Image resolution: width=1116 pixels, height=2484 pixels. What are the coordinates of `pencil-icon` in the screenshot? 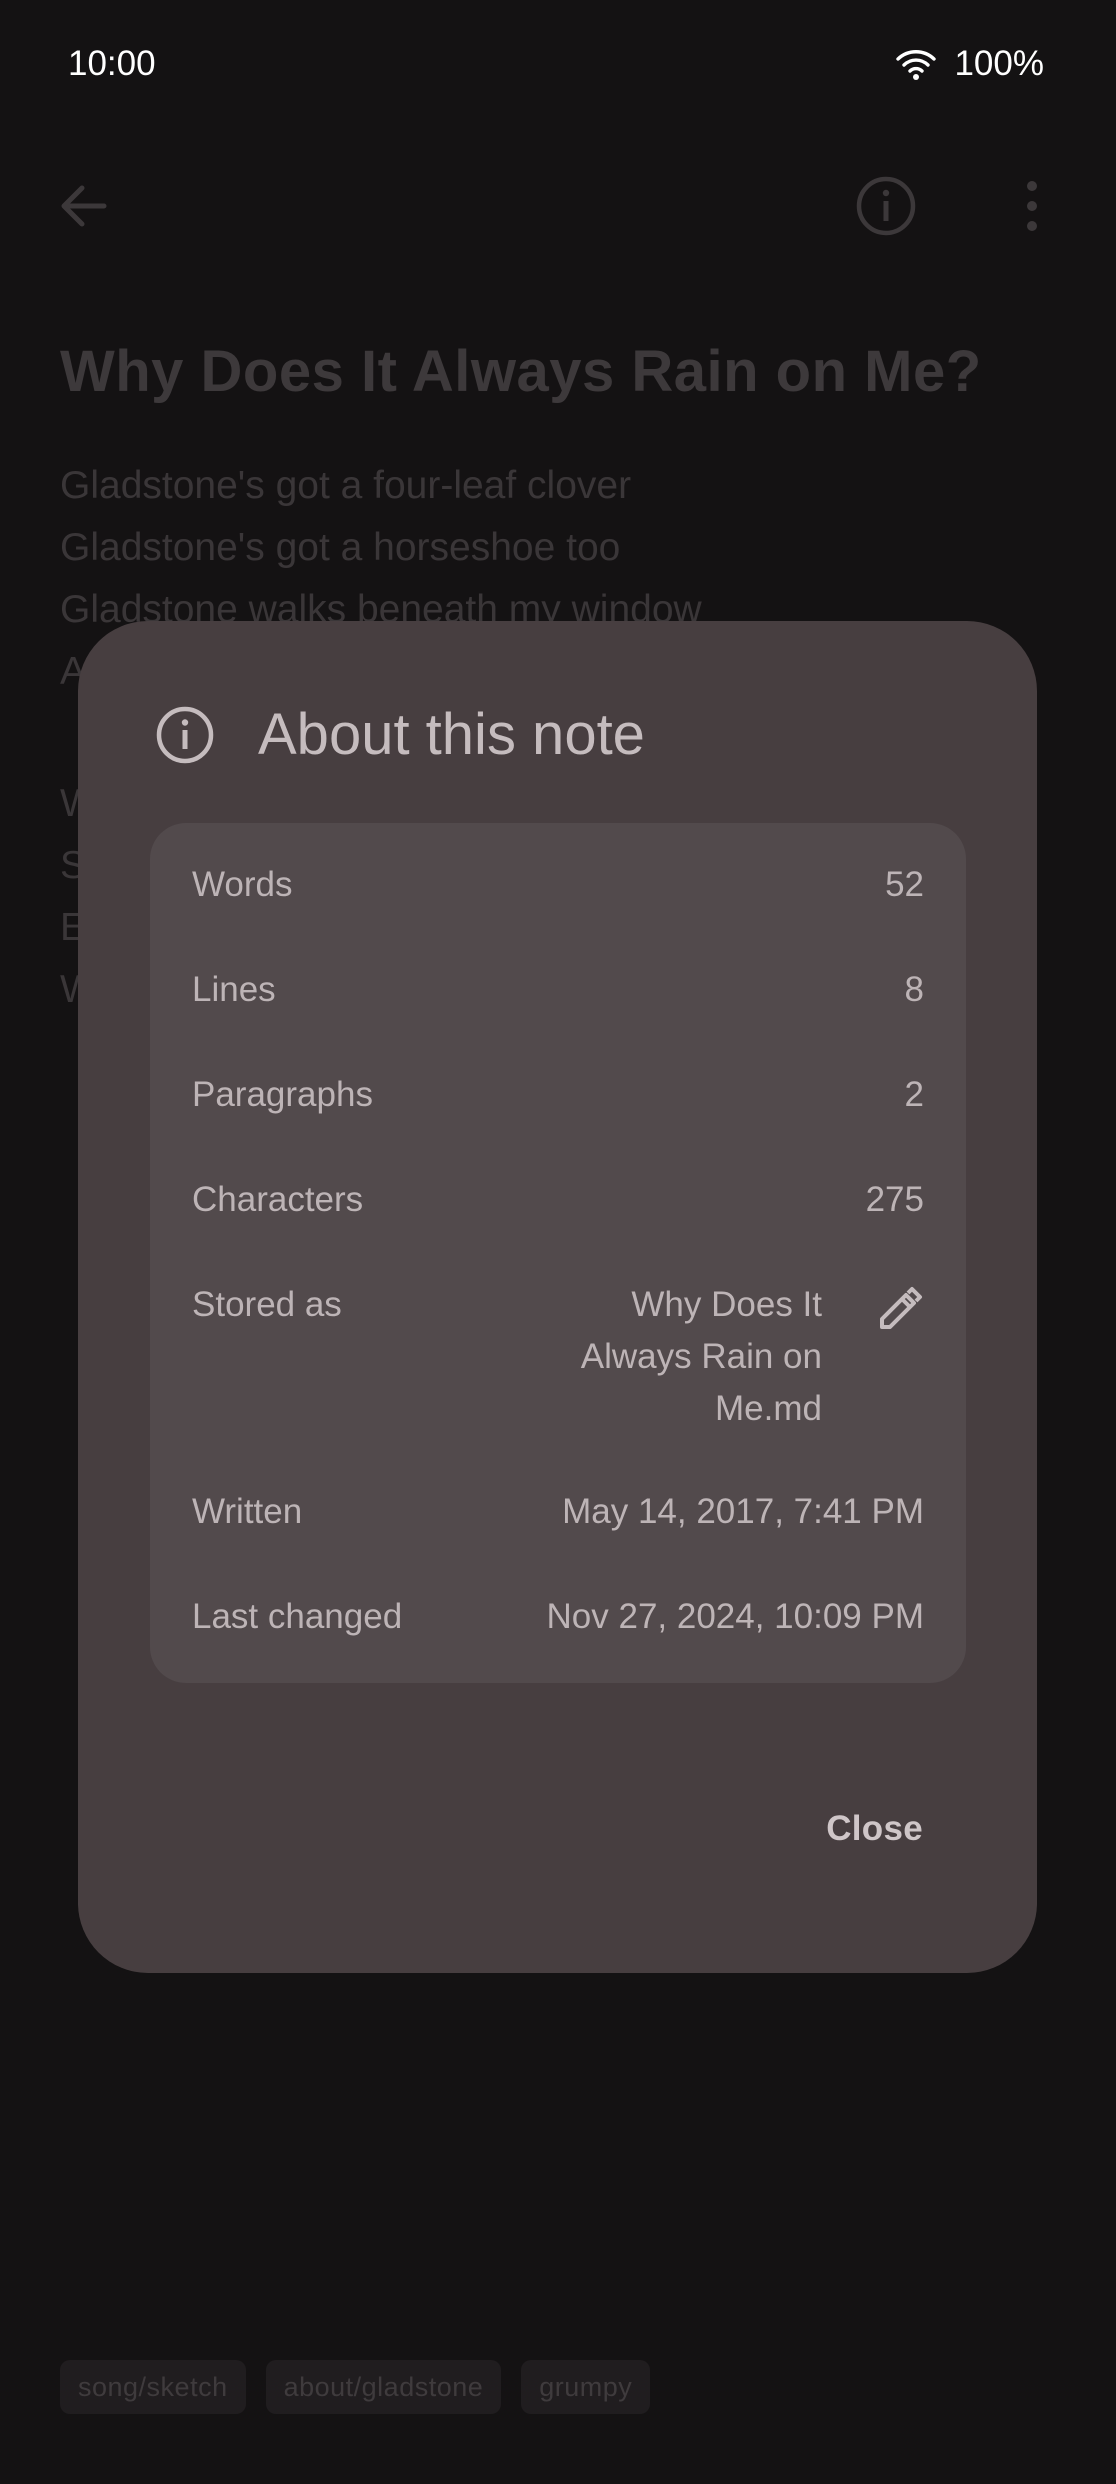 It's located at (899, 1310).